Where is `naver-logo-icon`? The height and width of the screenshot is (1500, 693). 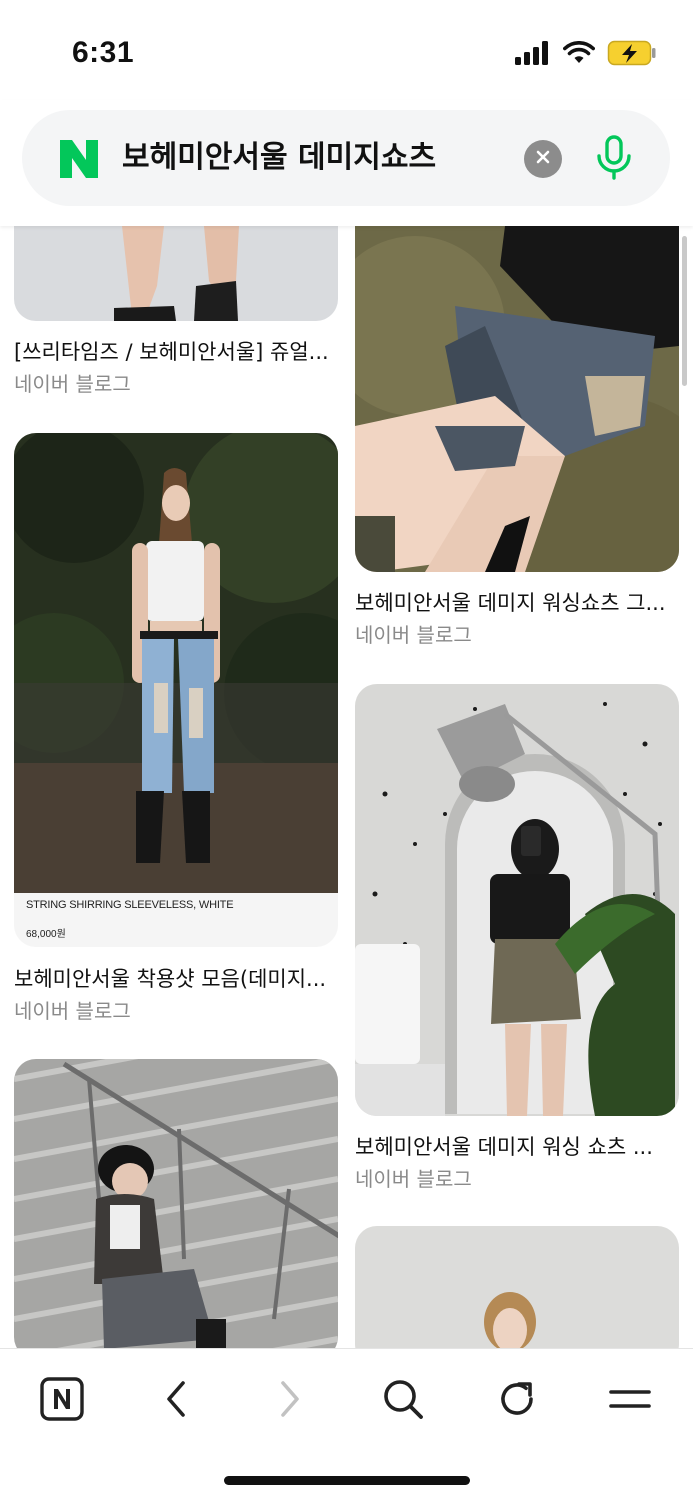
naver-logo-icon is located at coordinates (79, 159).